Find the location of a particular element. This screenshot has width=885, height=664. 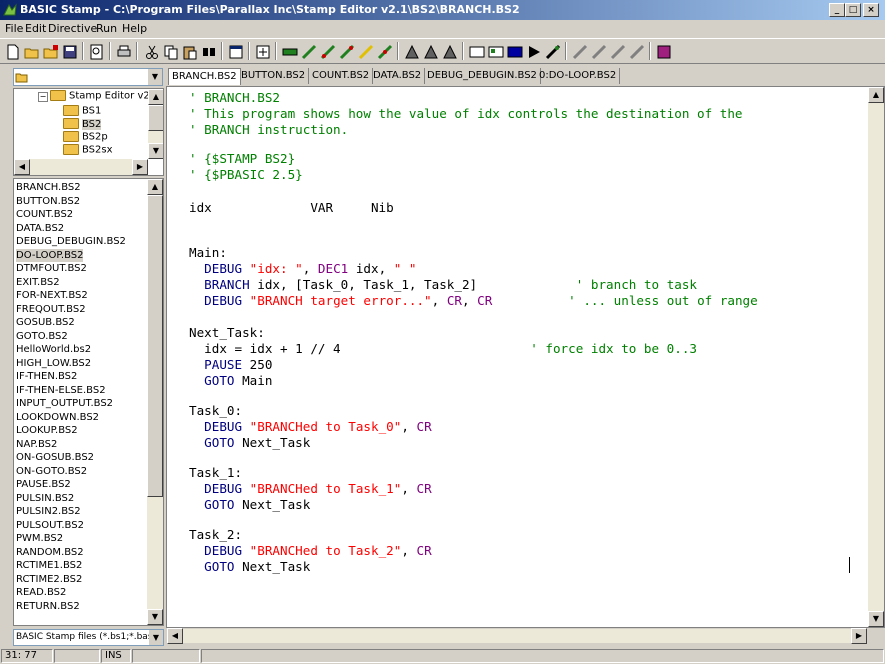

file-list-item: PWM.BS2 is located at coordinates (39, 538).